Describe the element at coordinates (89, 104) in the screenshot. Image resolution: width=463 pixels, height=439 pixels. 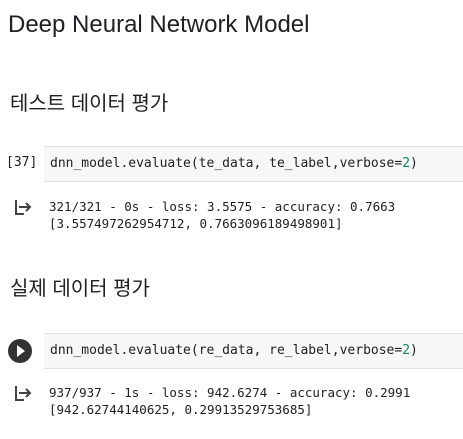
I see `section-heading-test: 테스트 데이터 평가` at that location.